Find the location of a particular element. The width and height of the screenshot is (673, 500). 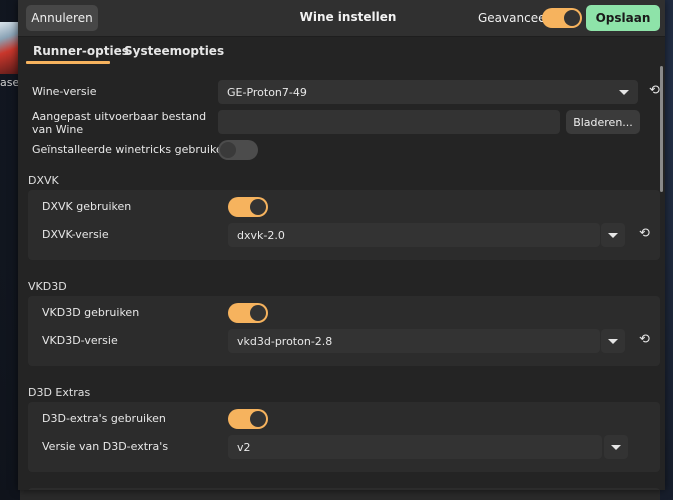

cancel-button: Annuleren is located at coordinates (62, 18).